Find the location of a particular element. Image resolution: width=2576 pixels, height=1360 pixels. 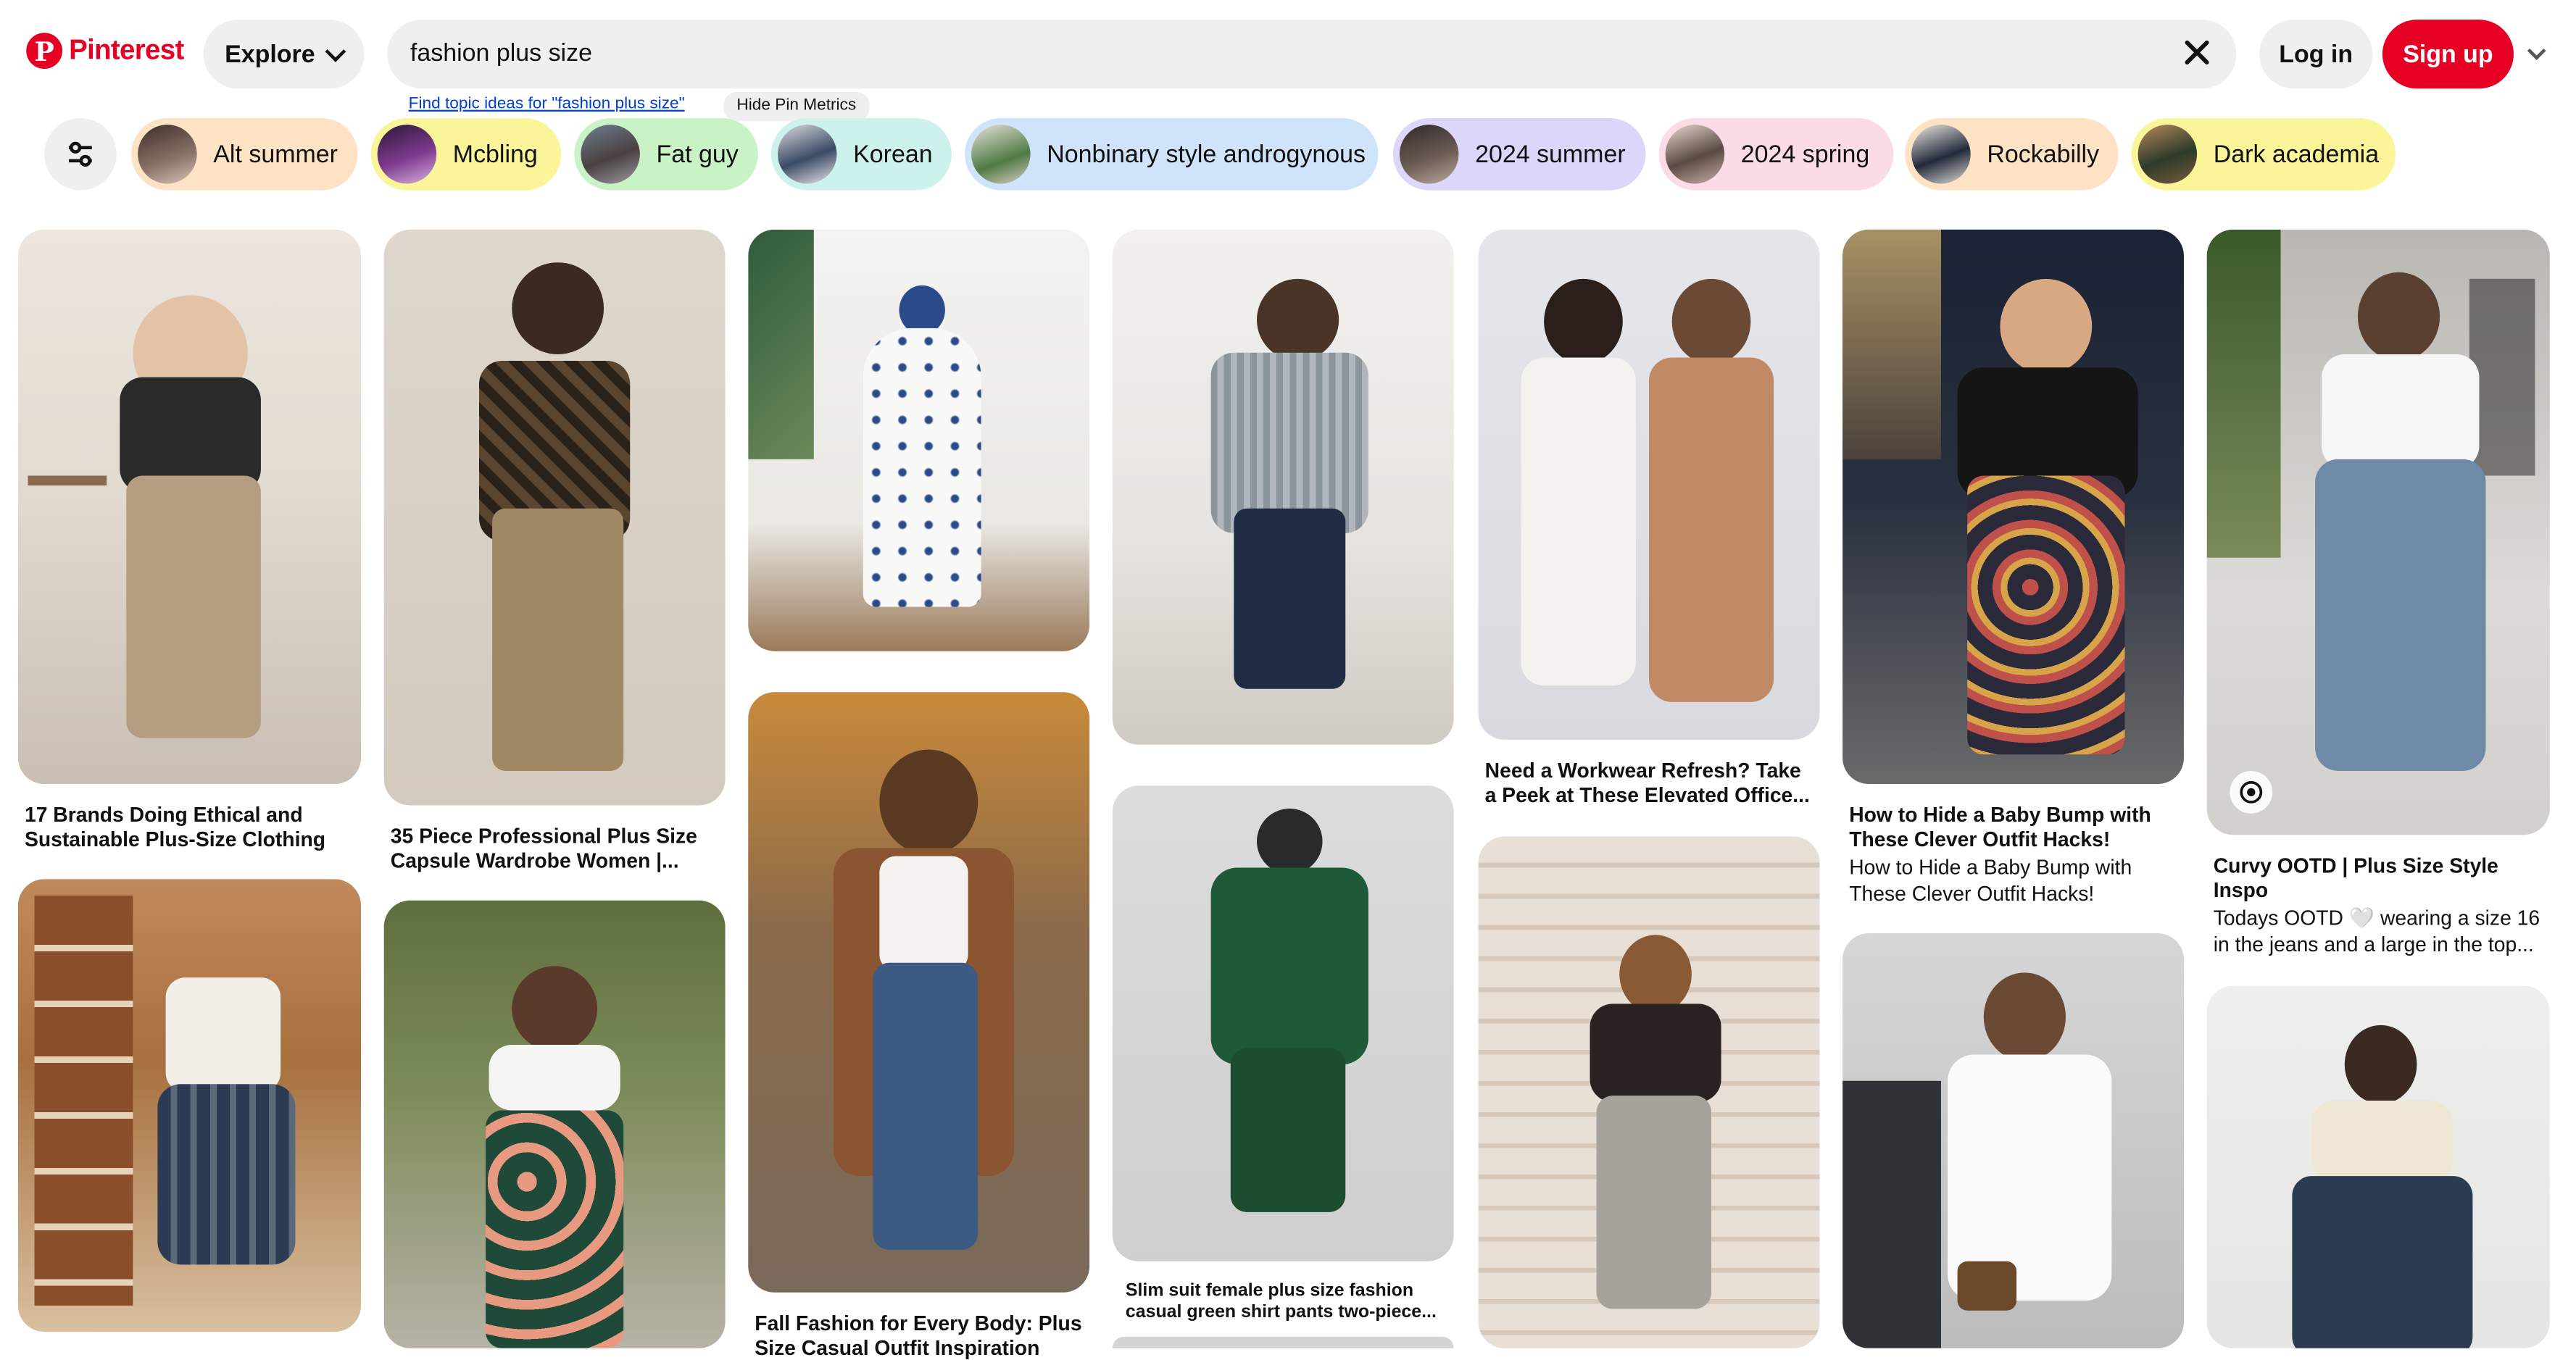

login-button: Log in is located at coordinates (2316, 54).